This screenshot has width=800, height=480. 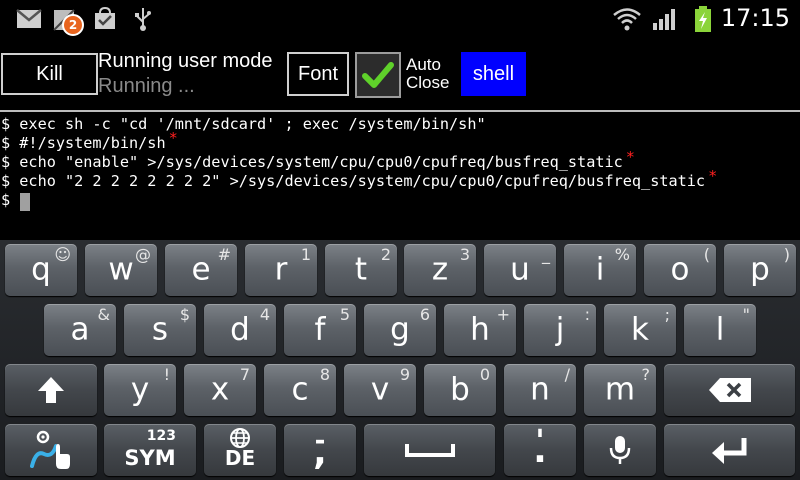 I want to click on key-label: a, so click(x=80, y=329).